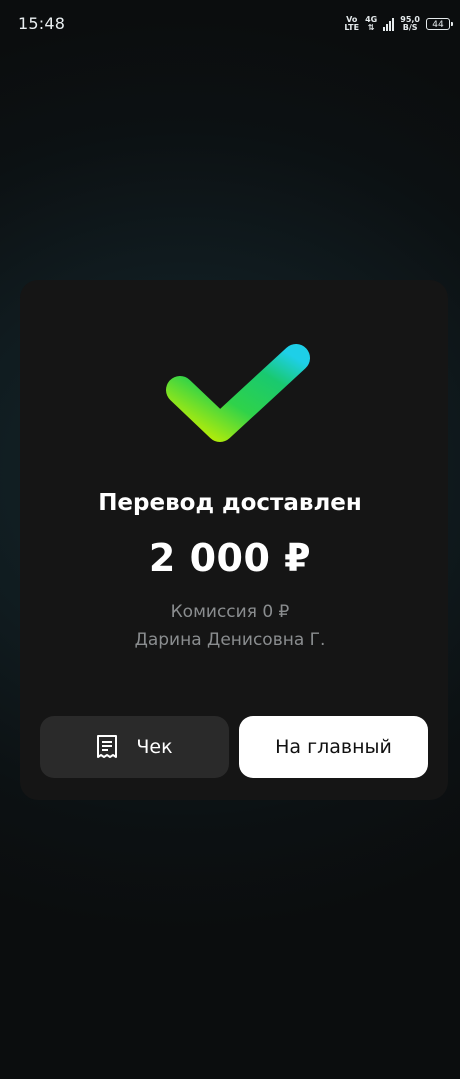 Image resolution: width=460 pixels, height=1079 pixels. What do you see at coordinates (154, 747) in the screenshot?
I see `receipt-button-label: Чек` at bounding box center [154, 747].